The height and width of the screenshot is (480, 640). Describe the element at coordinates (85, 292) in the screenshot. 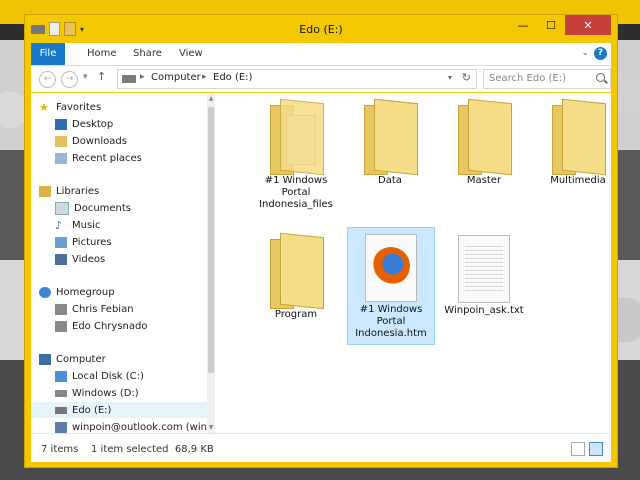

I see `sidebar-item-label: Homegroup` at that location.